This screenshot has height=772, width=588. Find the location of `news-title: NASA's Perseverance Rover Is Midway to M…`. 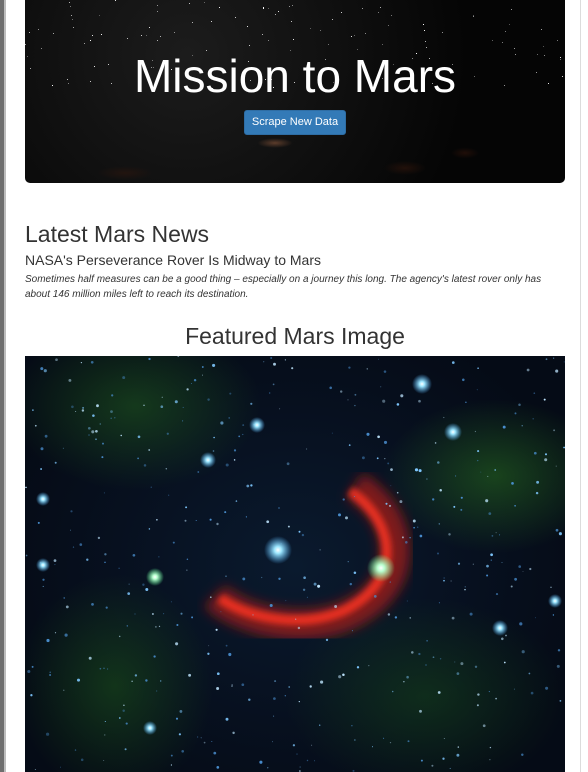

news-title: NASA's Perseverance Rover Is Midway to M… is located at coordinates (173, 260).